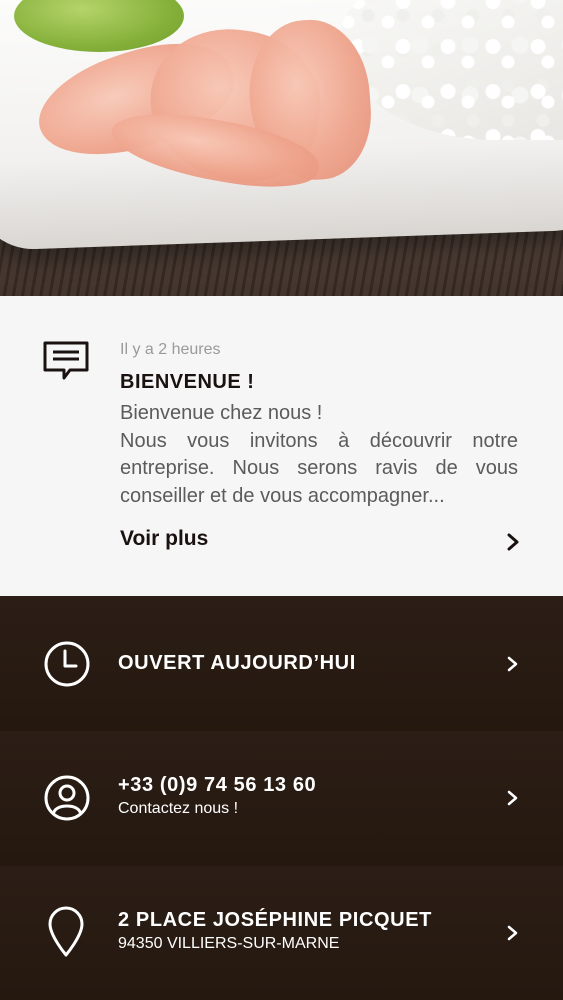  I want to click on news-time: Il y a 2 heures, so click(170, 349).